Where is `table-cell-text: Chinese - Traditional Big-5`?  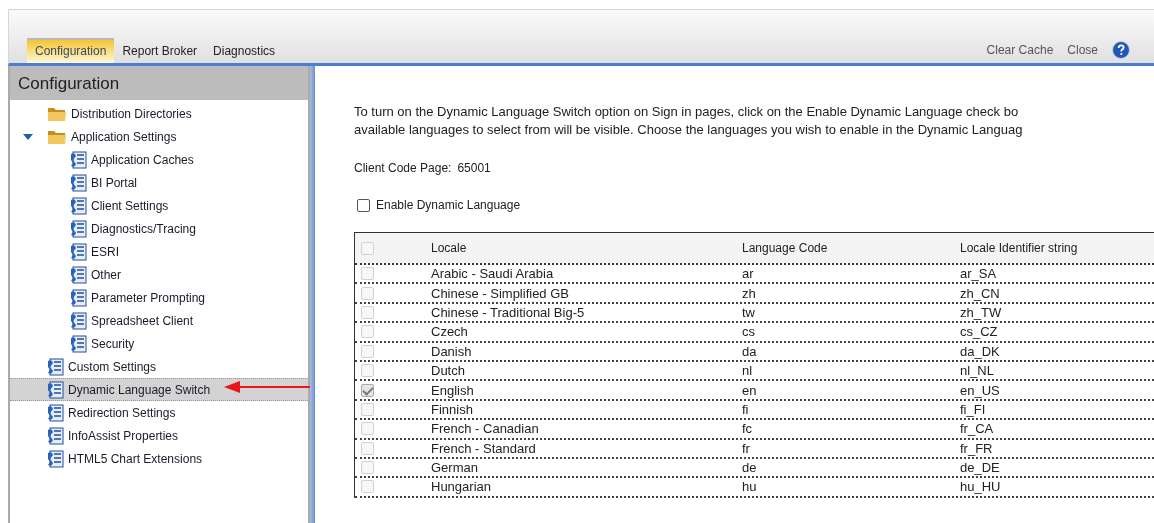 table-cell-text: Chinese - Traditional Big-5 is located at coordinates (508, 312).